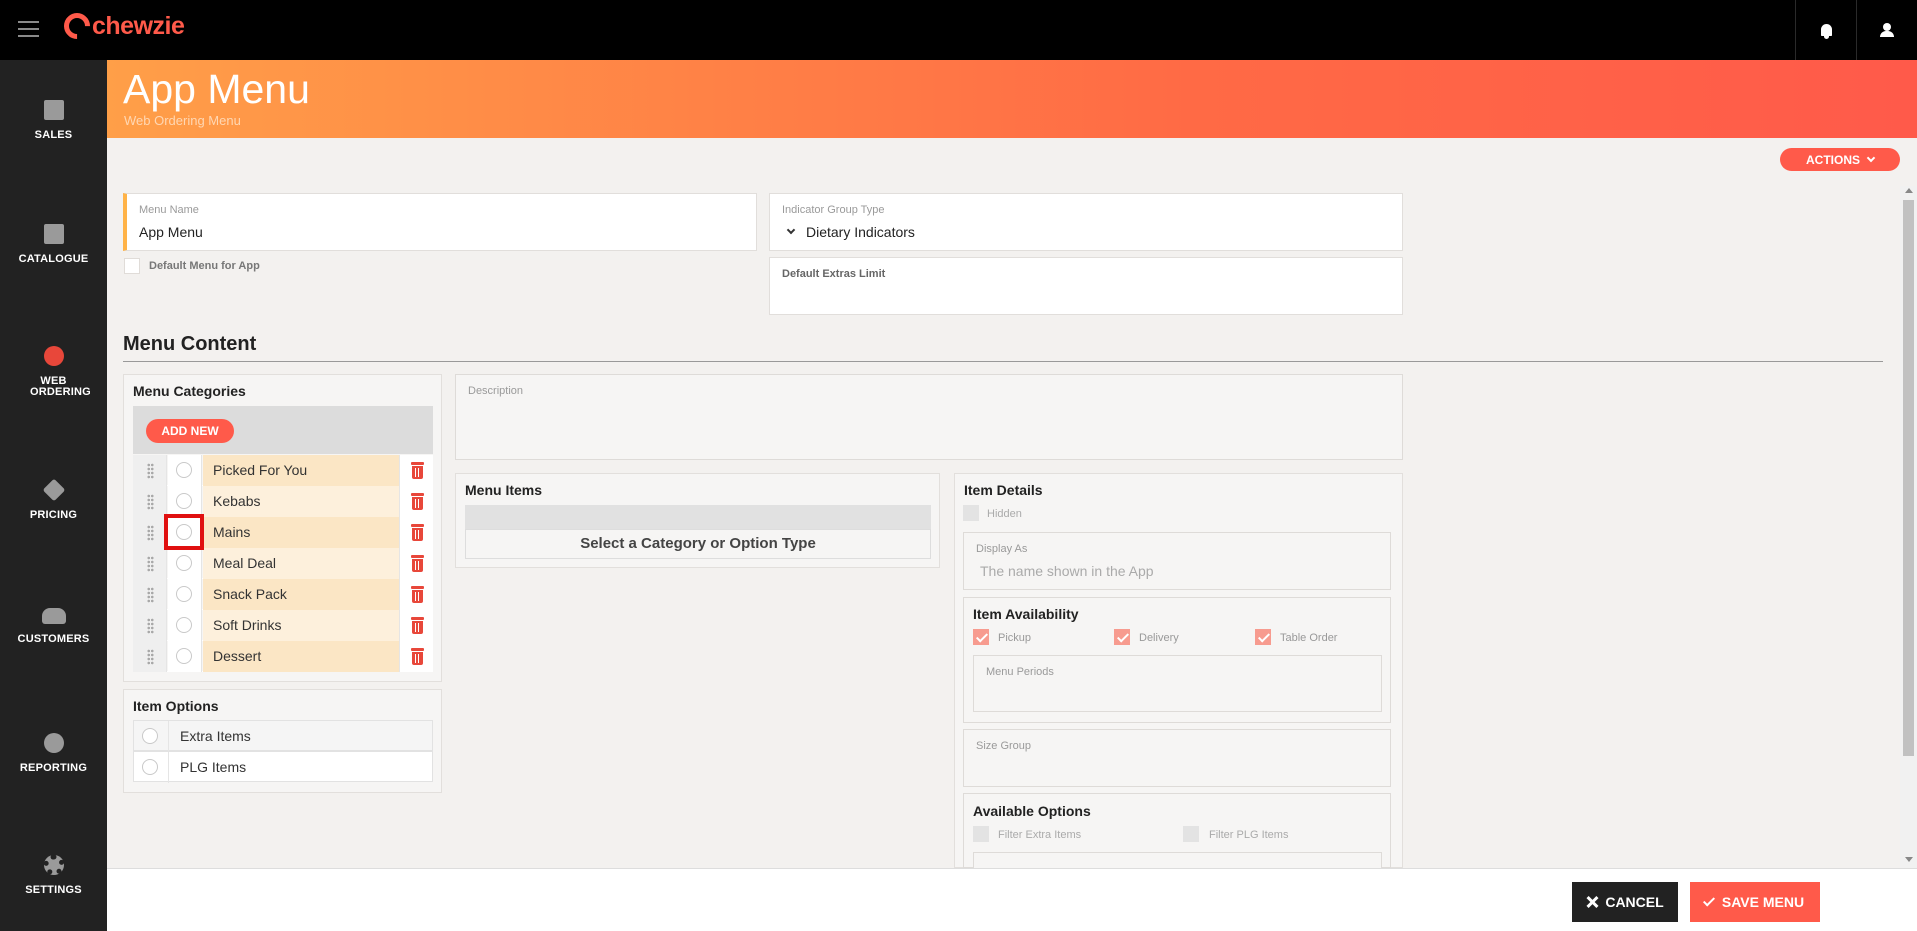 This screenshot has height=931, width=1917. What do you see at coordinates (1177, 860) in the screenshot?
I see `filter-tags-field` at bounding box center [1177, 860].